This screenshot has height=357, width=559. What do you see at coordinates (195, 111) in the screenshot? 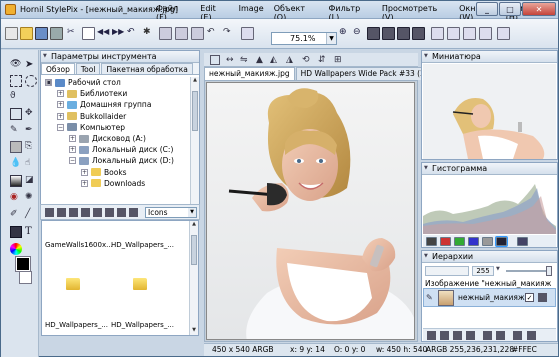
I see `scroll-thumb` at bounding box center [195, 111].